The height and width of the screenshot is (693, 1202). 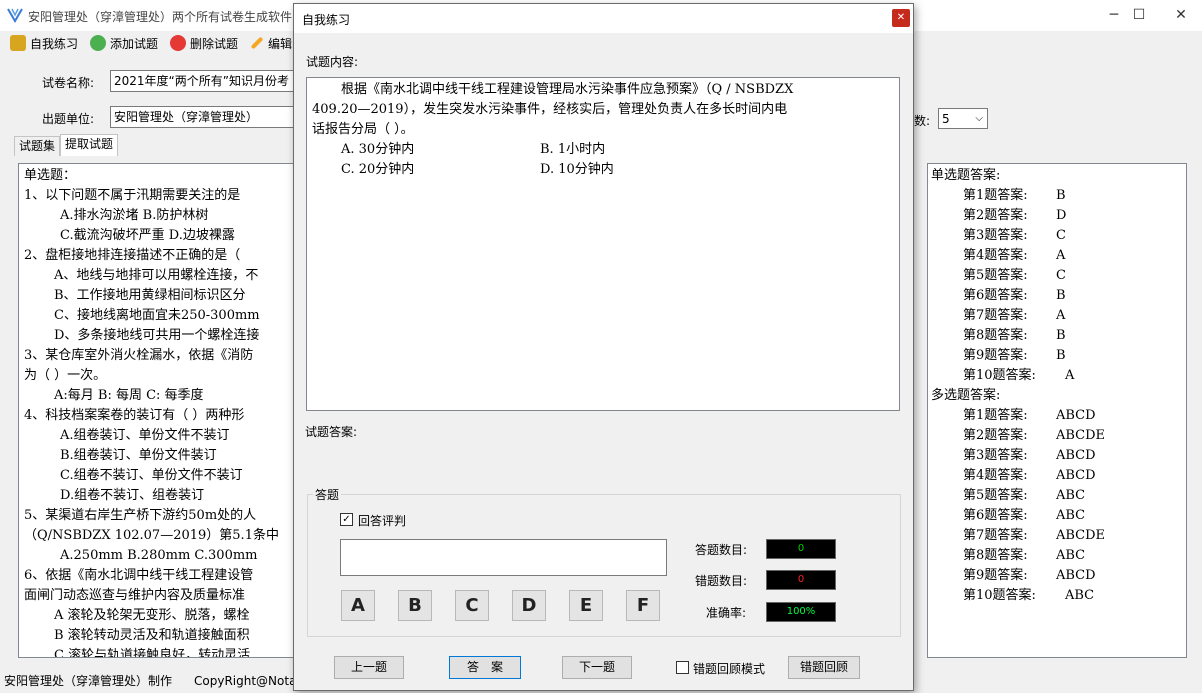 I want to click on answer-item-label: 第4题答案:, so click(x=995, y=255).